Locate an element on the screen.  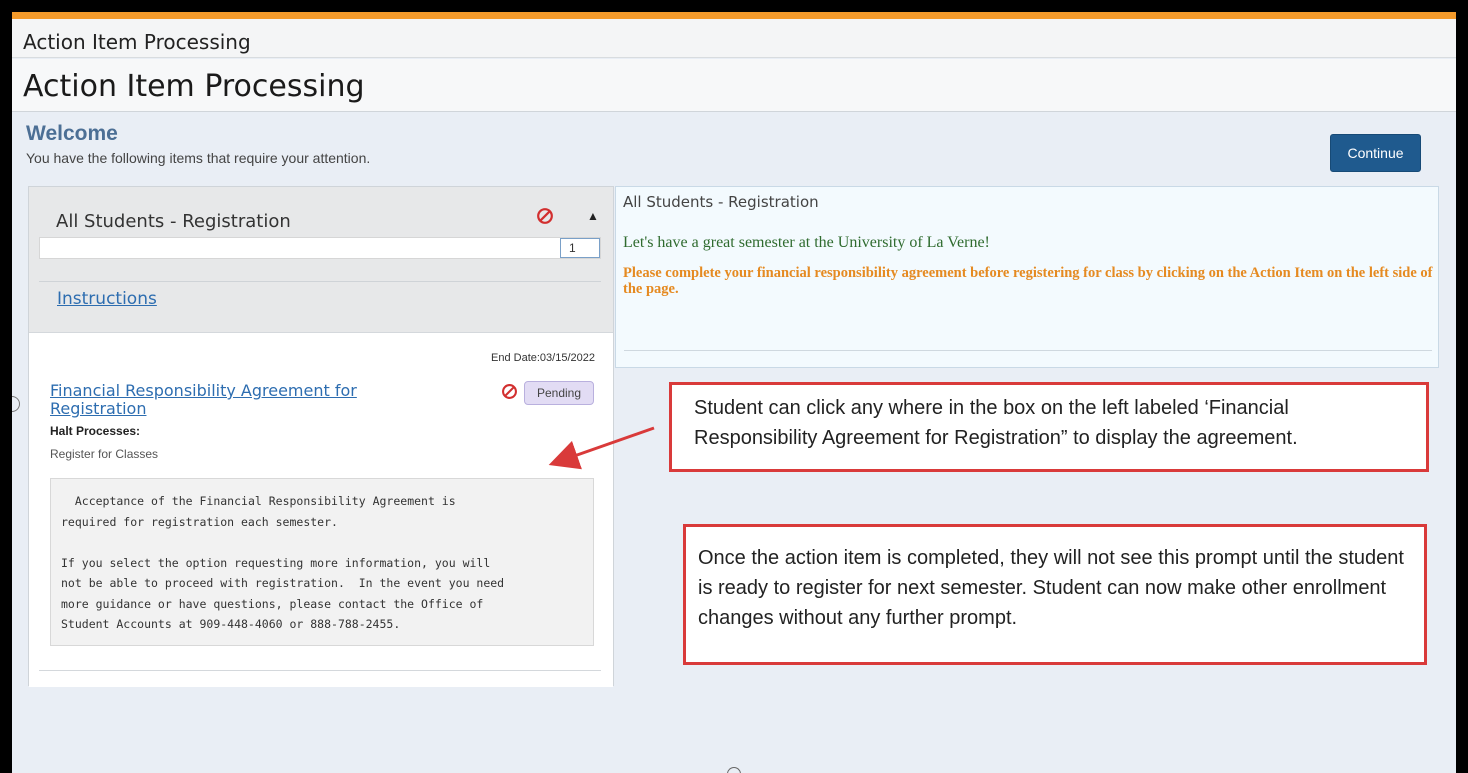
group-title: All Students - Registration is located at coordinates (173, 221).